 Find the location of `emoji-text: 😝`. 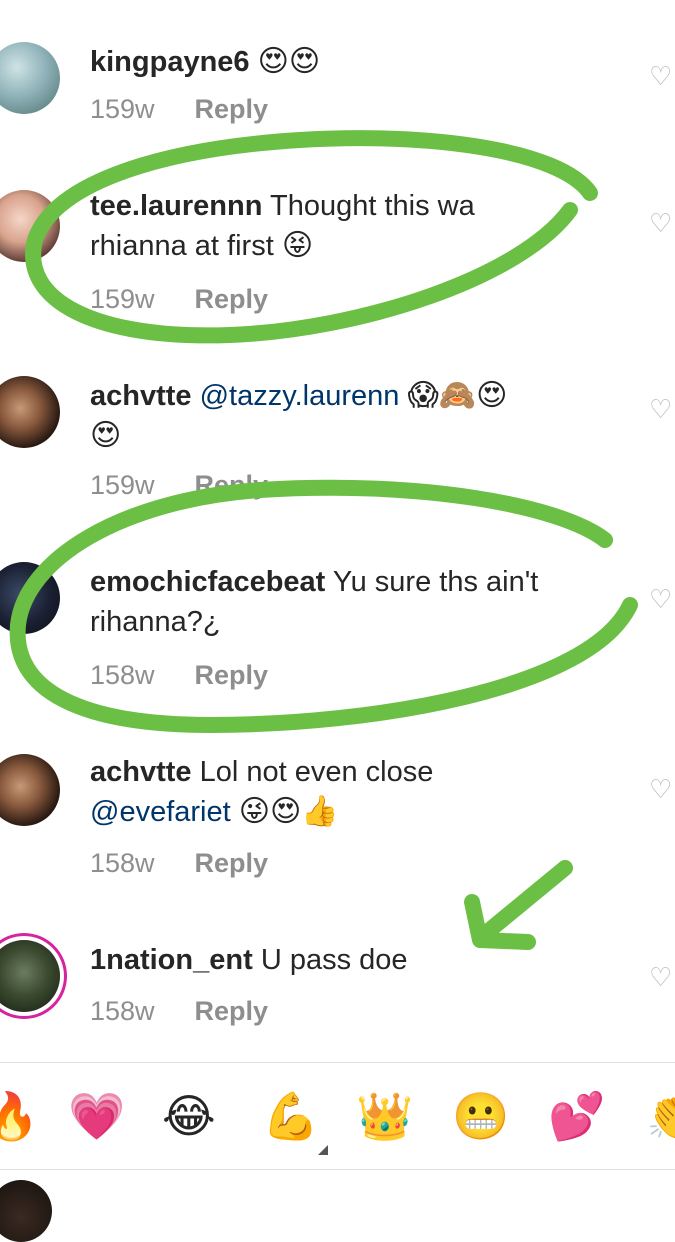

emoji-text: 😝 is located at coordinates (297, 245).